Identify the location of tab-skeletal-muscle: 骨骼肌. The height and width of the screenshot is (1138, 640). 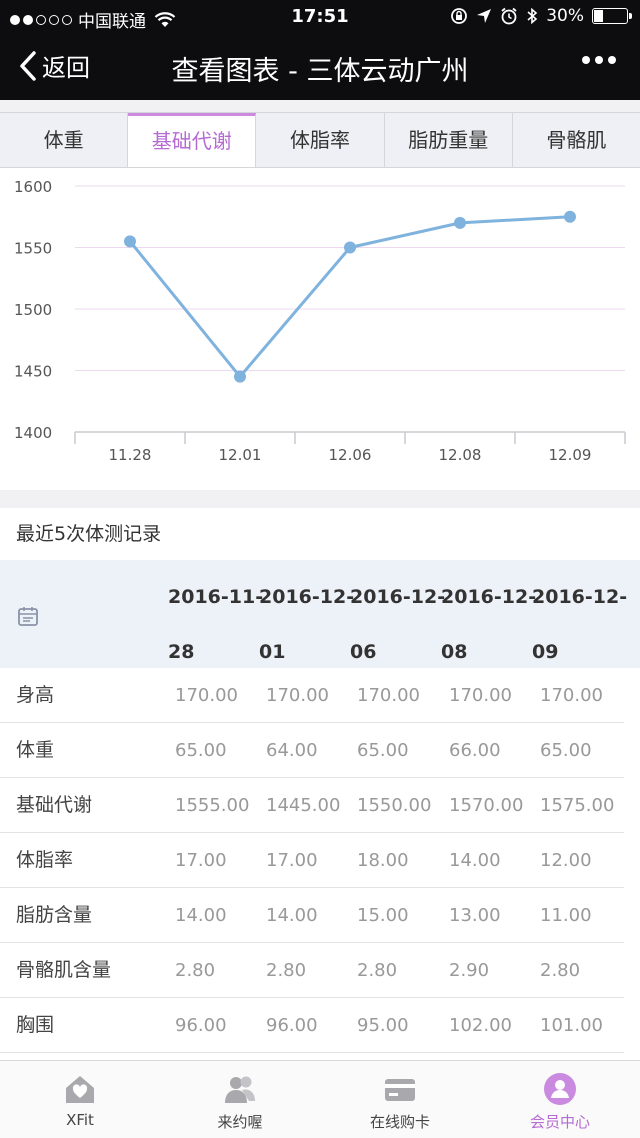
(576, 140).